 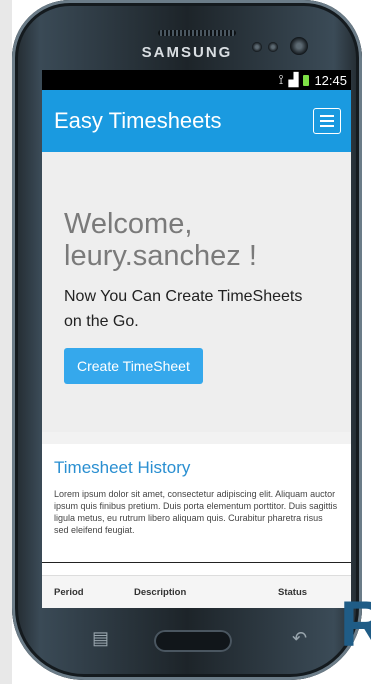 What do you see at coordinates (122, 467) in the screenshot?
I see `history-title: Timesheet History` at bounding box center [122, 467].